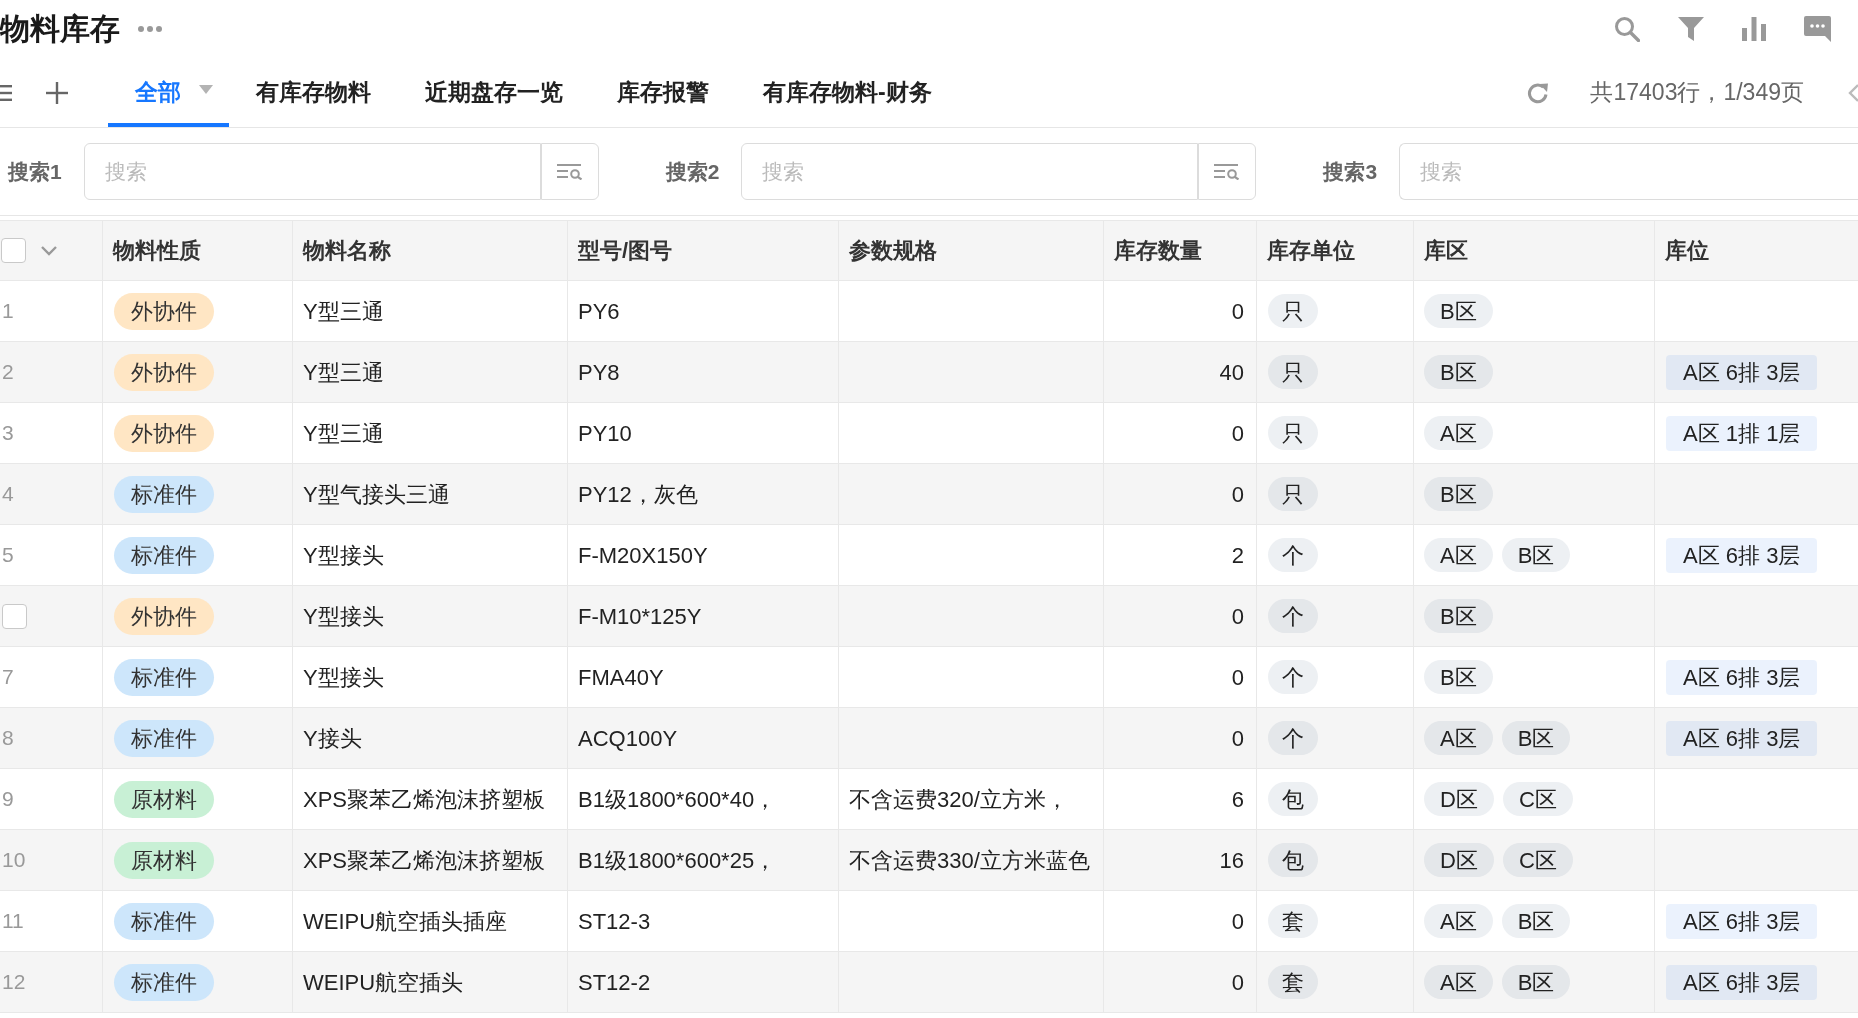 This screenshot has width=1858, height=1018. I want to click on search-label: 搜索1, so click(35, 171).